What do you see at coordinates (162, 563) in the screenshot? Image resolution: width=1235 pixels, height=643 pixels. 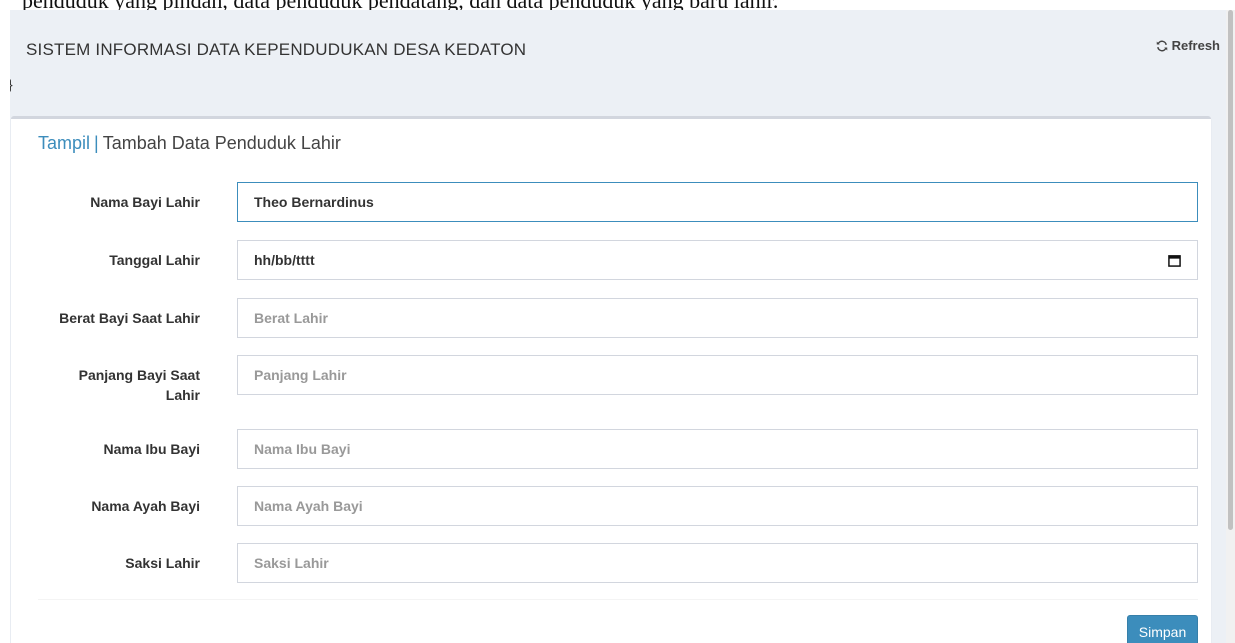 I see `label-saksi-lahir: Saksi Lahir` at bounding box center [162, 563].